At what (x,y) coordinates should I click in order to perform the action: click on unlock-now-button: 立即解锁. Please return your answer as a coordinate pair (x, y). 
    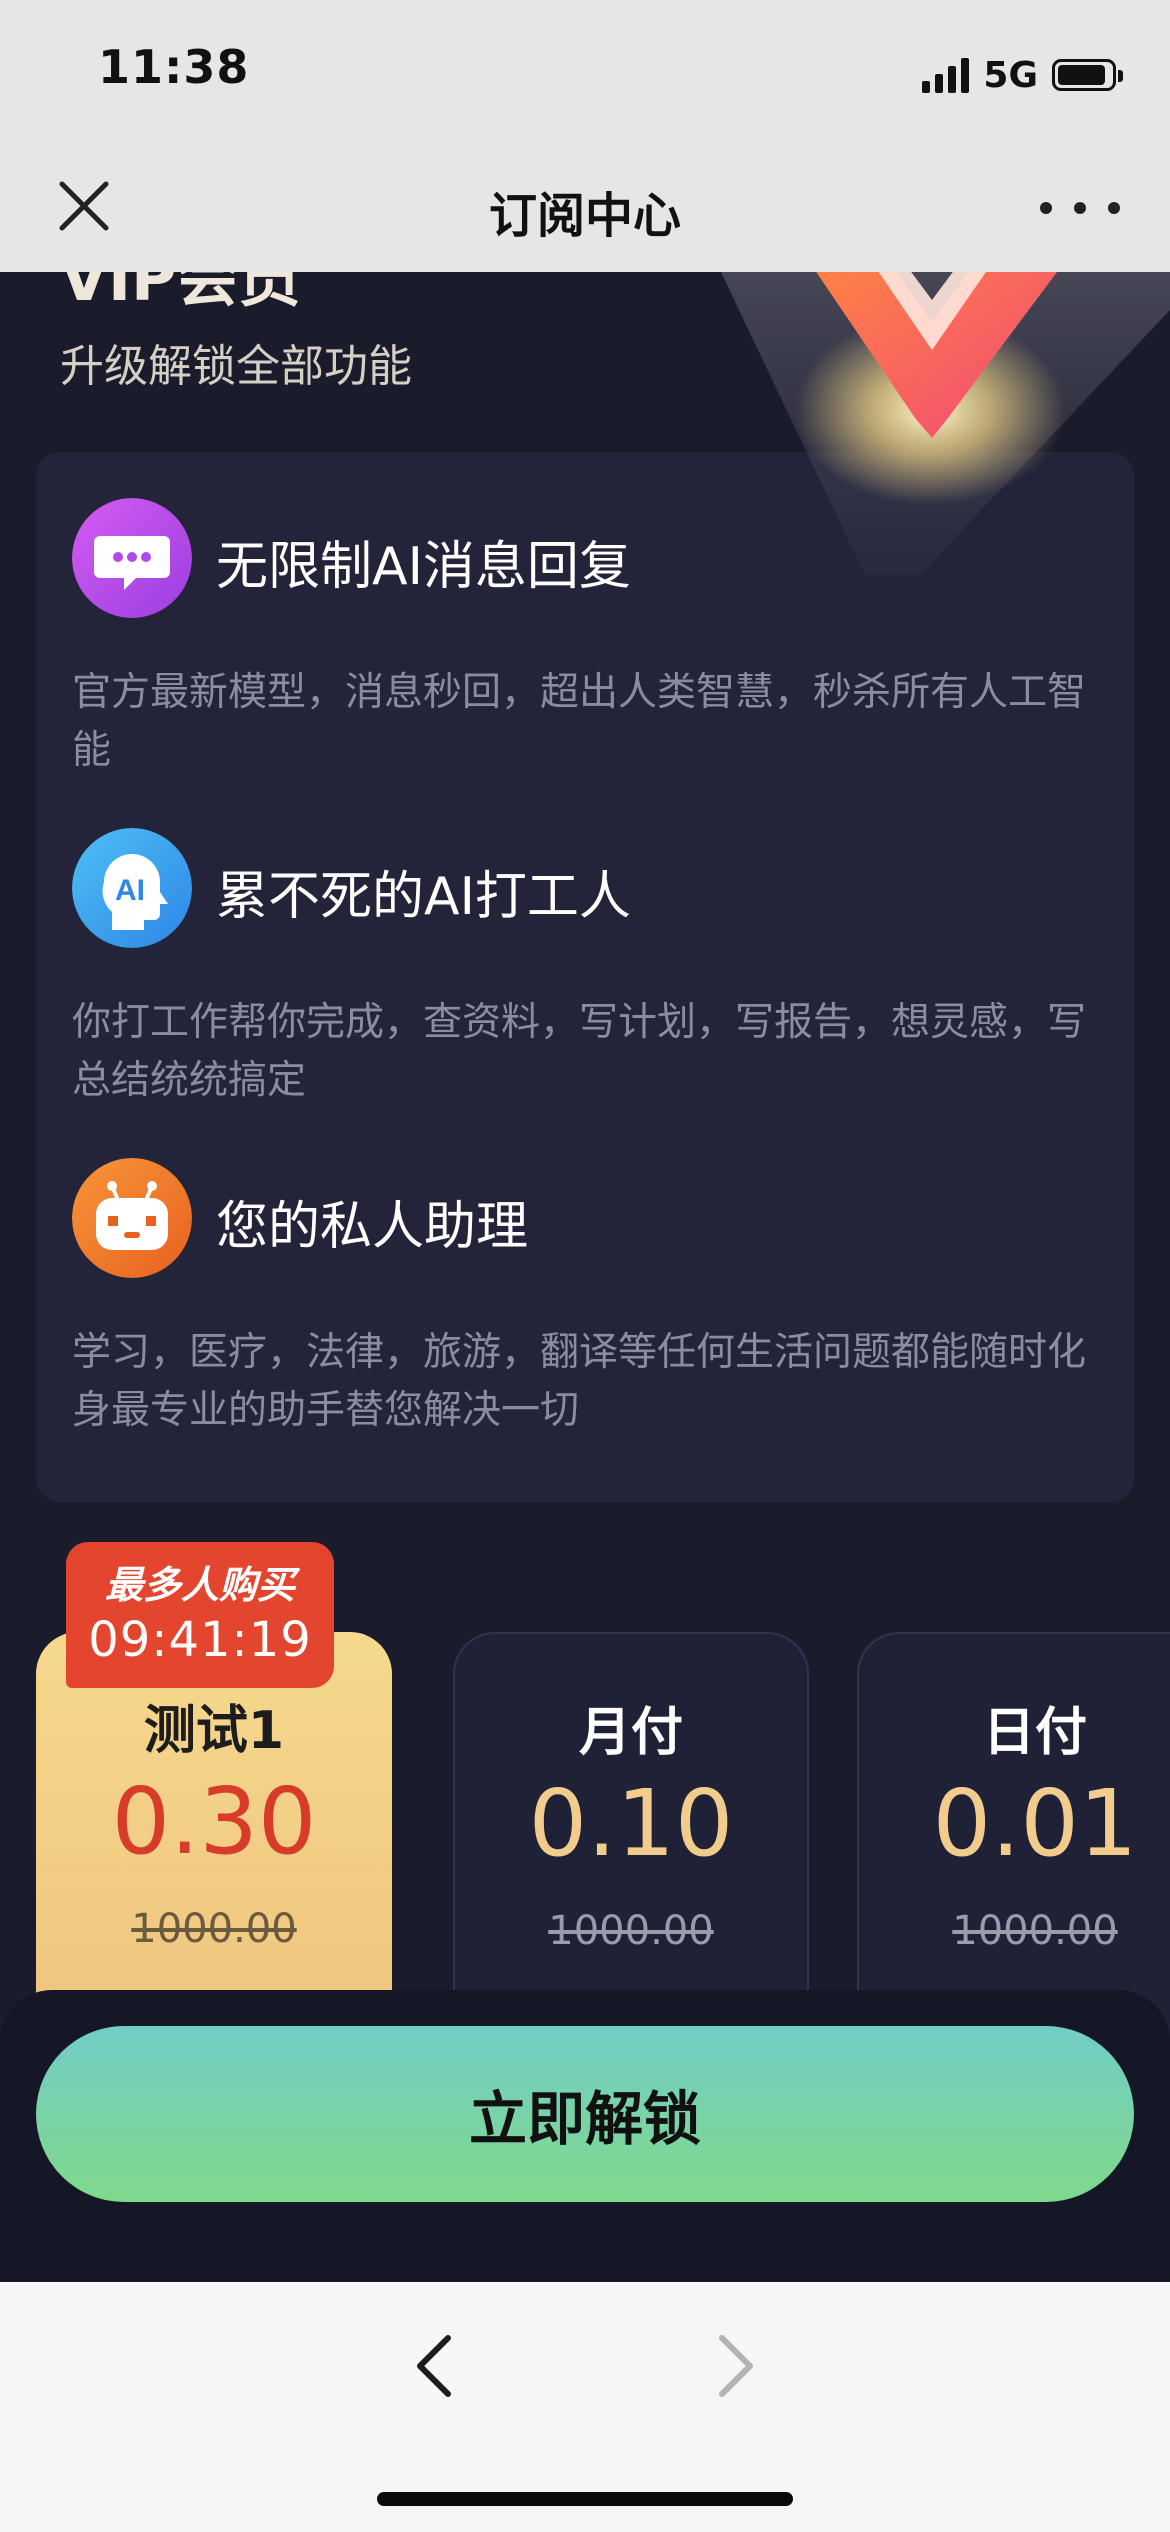
    Looking at the image, I should click on (585, 2114).